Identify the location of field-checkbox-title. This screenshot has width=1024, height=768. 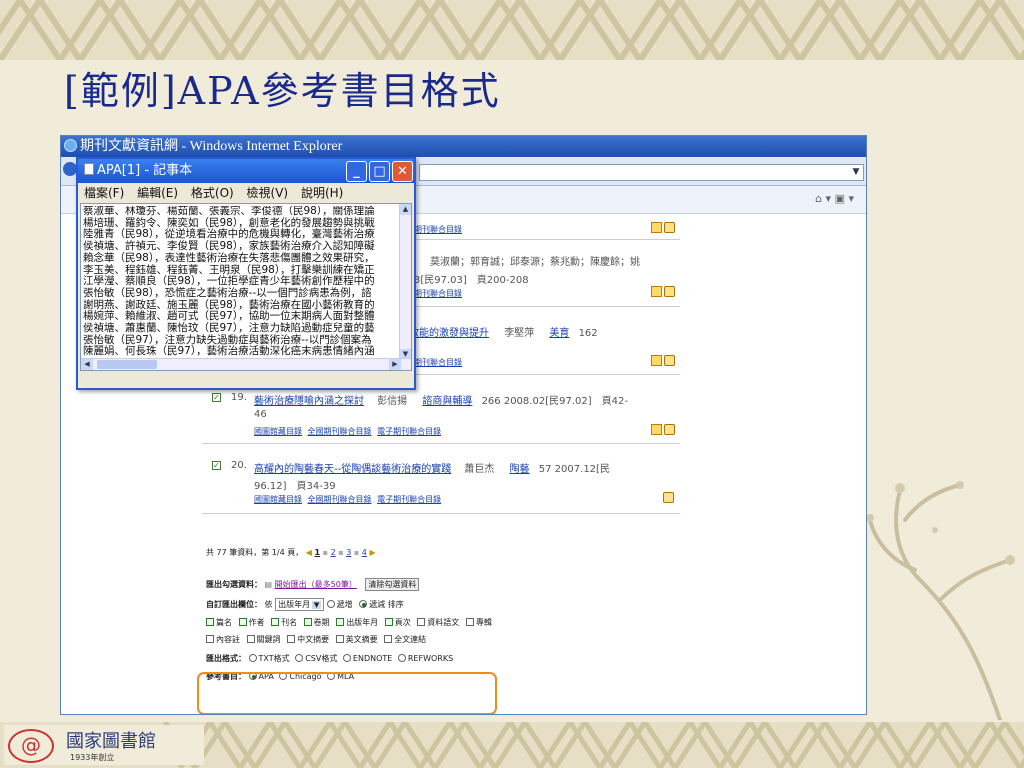
(210, 622).